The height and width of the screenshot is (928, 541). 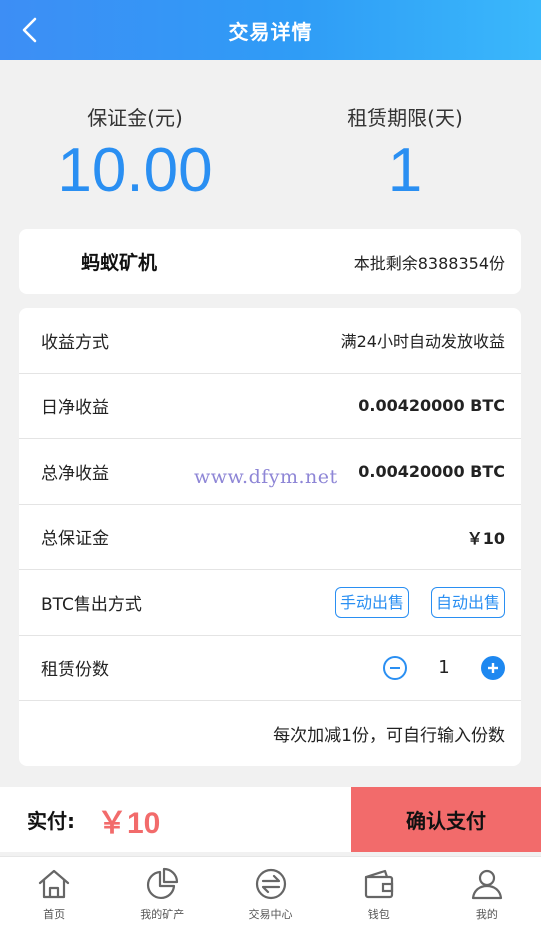 I want to click on plus-icon, so click(x=493, y=667).